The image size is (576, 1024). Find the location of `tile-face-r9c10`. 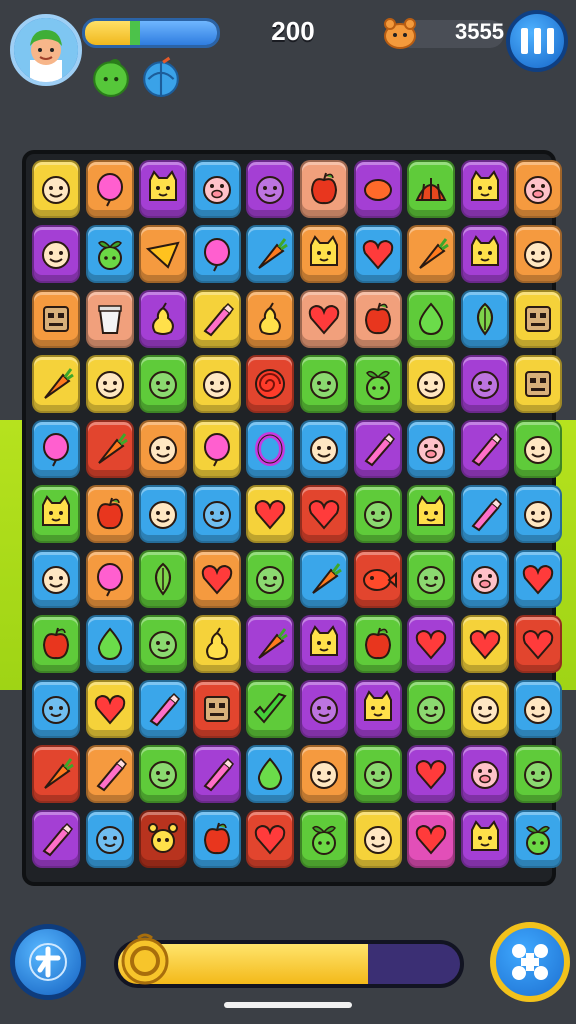

tile-face-r9c10 is located at coordinates (538, 709).